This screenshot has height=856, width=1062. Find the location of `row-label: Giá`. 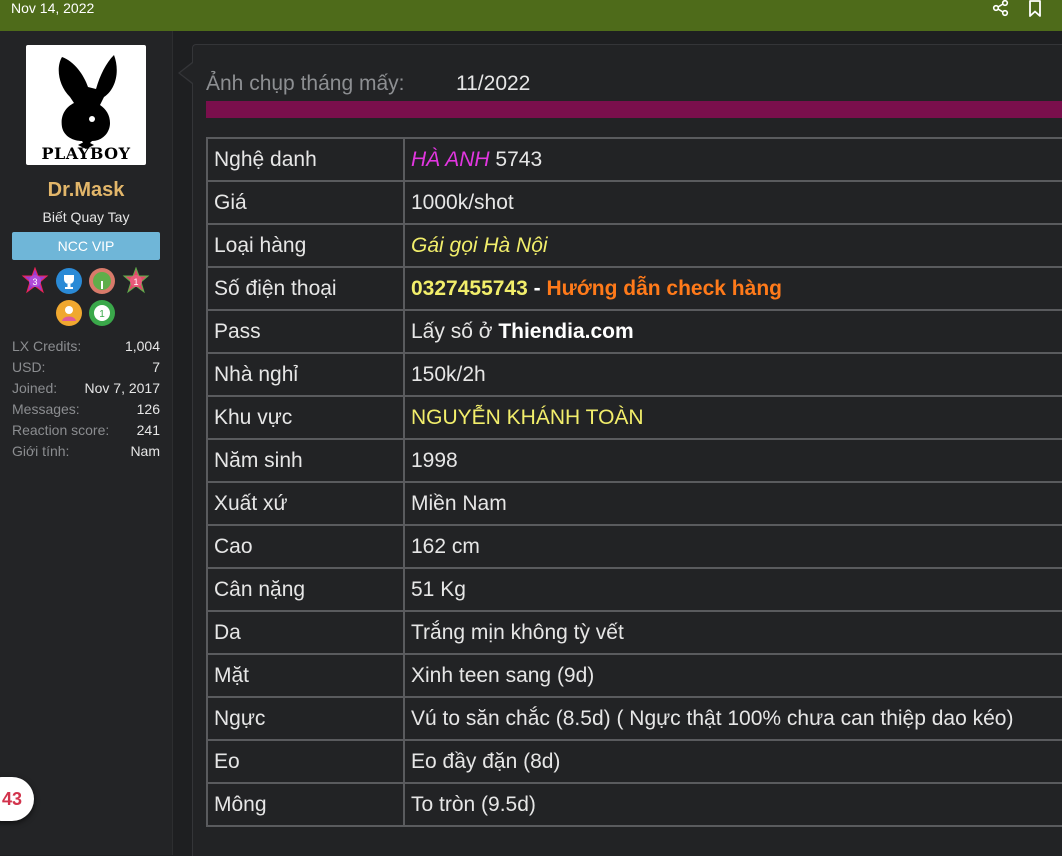

row-label: Giá is located at coordinates (305, 202).